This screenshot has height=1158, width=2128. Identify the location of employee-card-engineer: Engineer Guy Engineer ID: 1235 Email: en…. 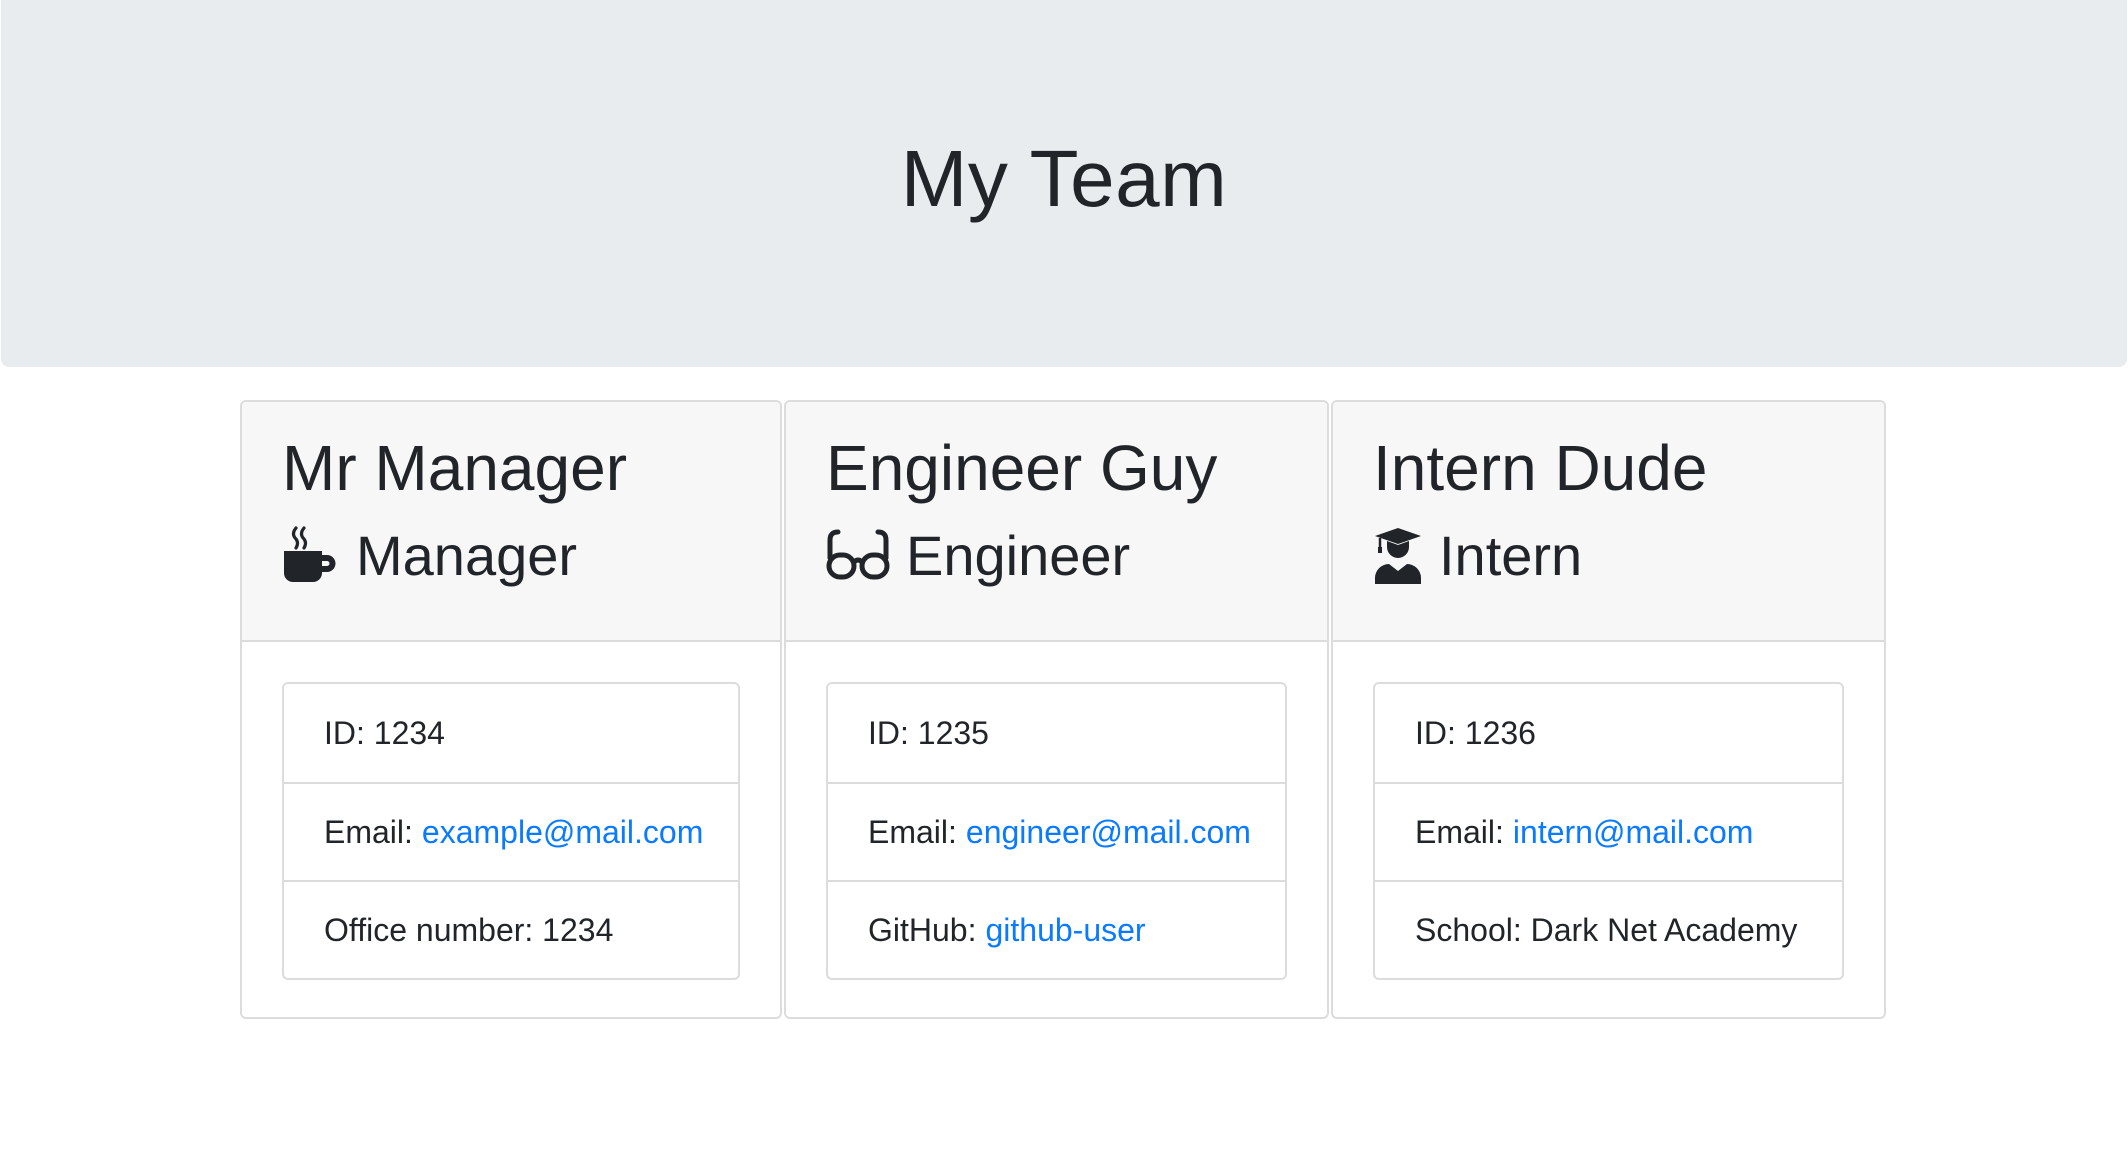
(1056, 709).